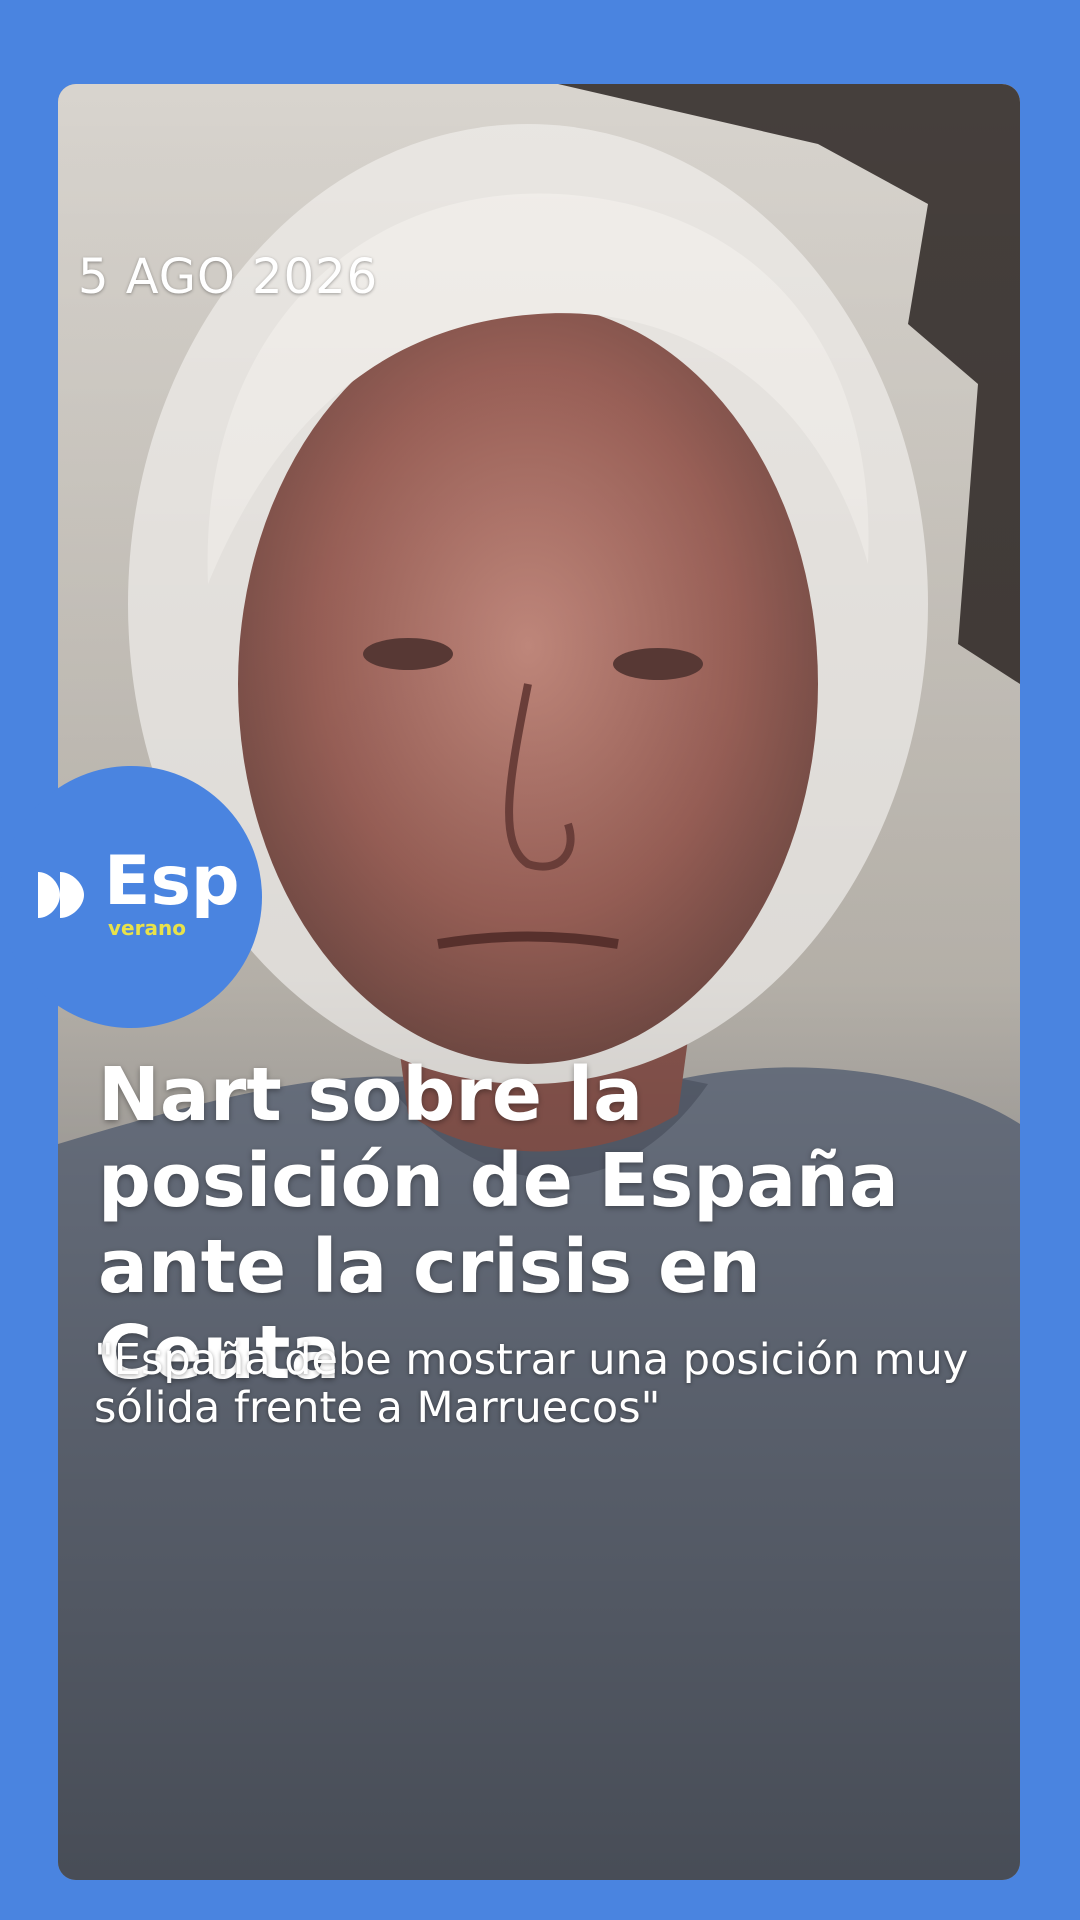  What do you see at coordinates (61, 895) in the screenshot?
I see `double-chevron-play-icon` at bounding box center [61, 895].